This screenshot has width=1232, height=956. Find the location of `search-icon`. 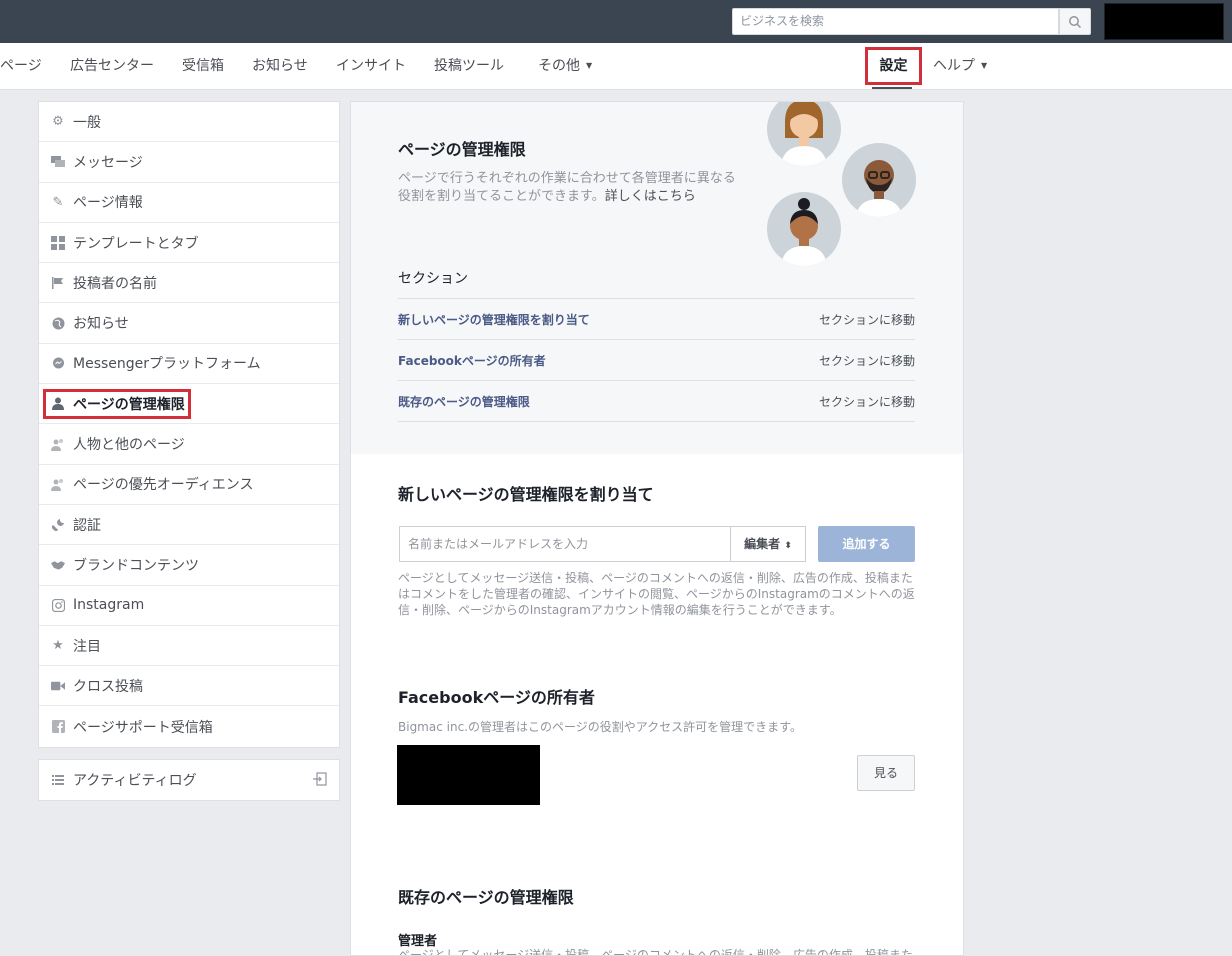

search-icon is located at coordinates (1075, 21).